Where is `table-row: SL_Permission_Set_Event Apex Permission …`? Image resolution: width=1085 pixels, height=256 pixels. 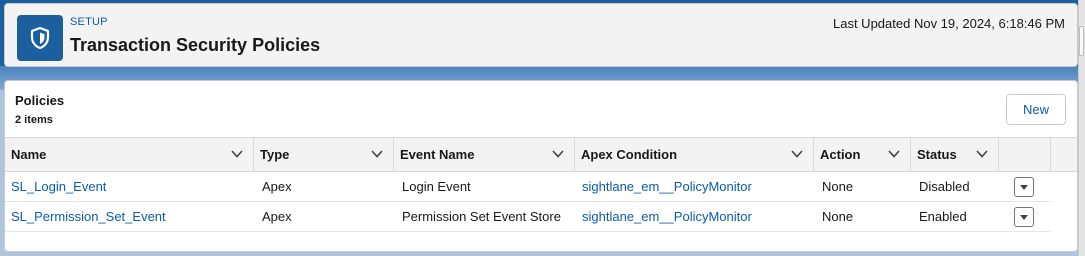 table-row: SL_Permission_Set_Event Apex Permission … is located at coordinates (528, 217).